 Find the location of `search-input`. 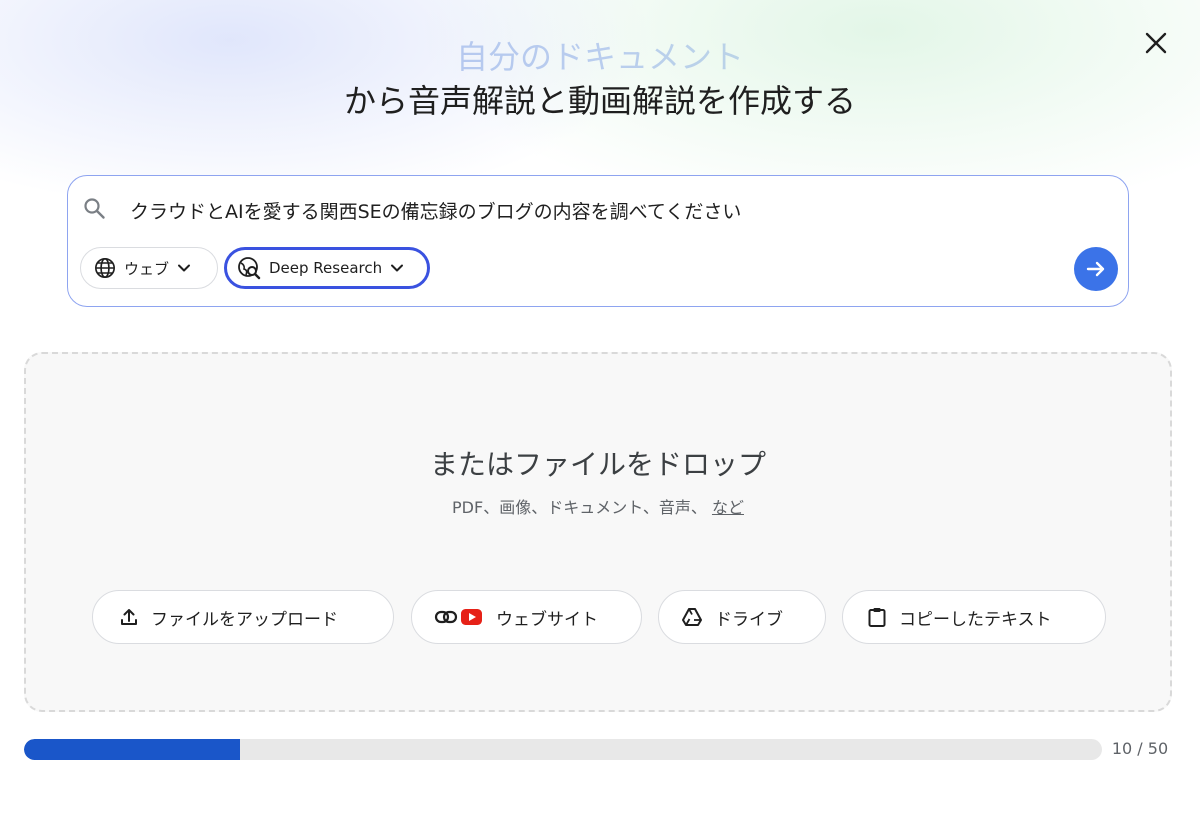

search-input is located at coordinates (610, 210).